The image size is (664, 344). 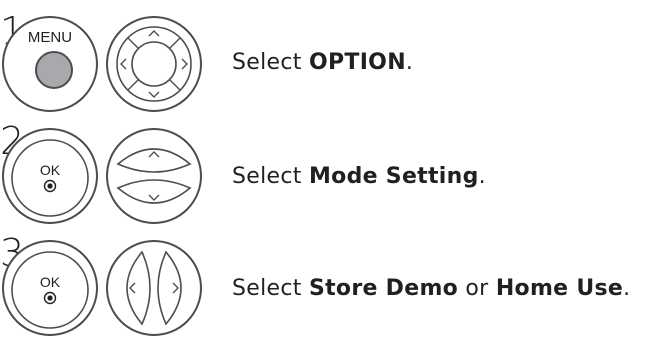 What do you see at coordinates (50, 64) in the screenshot?
I see `menu-button-icon: MENU` at bounding box center [50, 64].